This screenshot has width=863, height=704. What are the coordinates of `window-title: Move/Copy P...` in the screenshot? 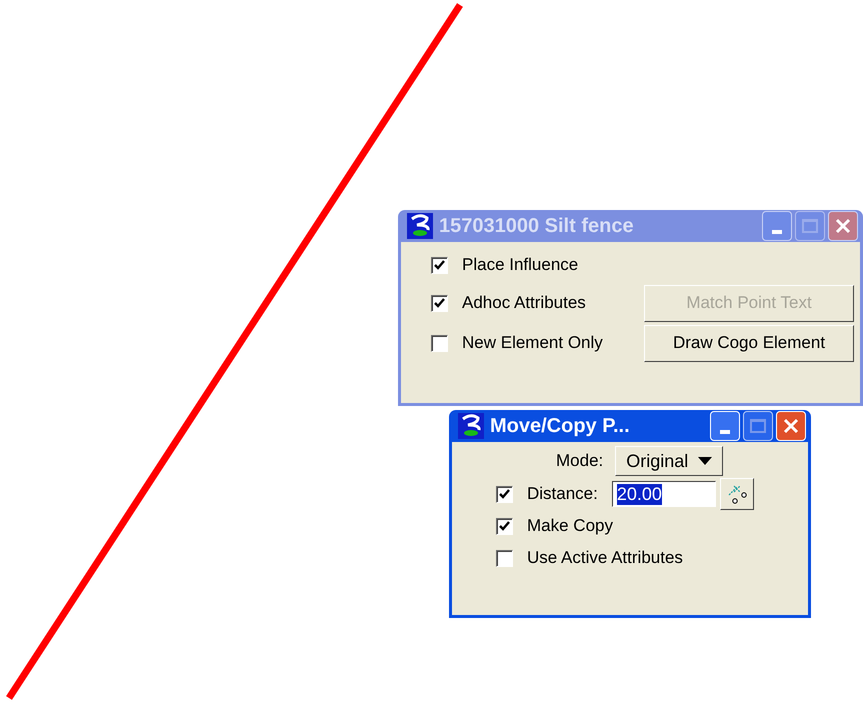 It's located at (560, 426).